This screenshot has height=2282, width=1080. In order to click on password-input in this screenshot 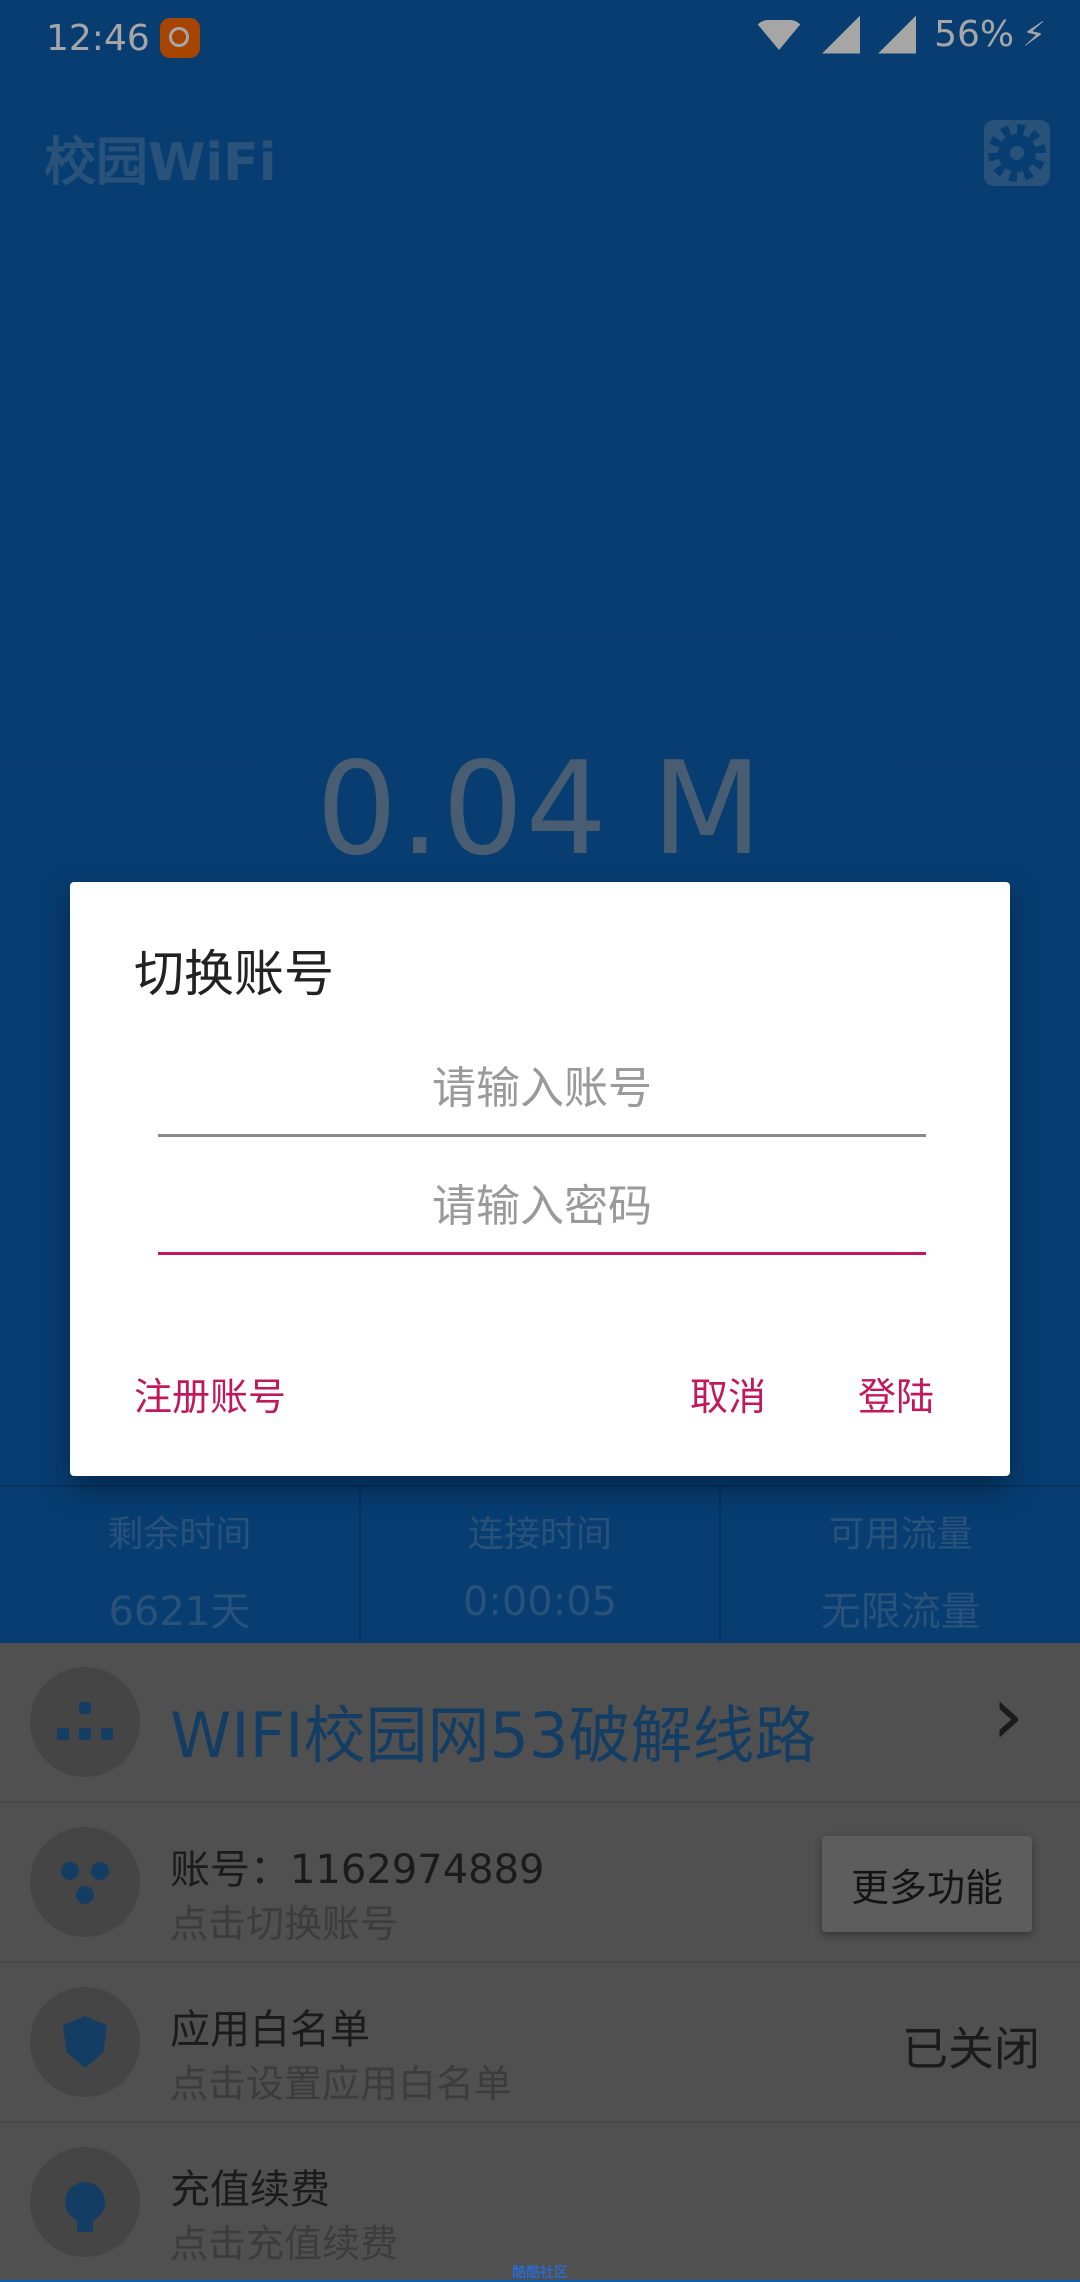, I will do `click(542, 1207)`.